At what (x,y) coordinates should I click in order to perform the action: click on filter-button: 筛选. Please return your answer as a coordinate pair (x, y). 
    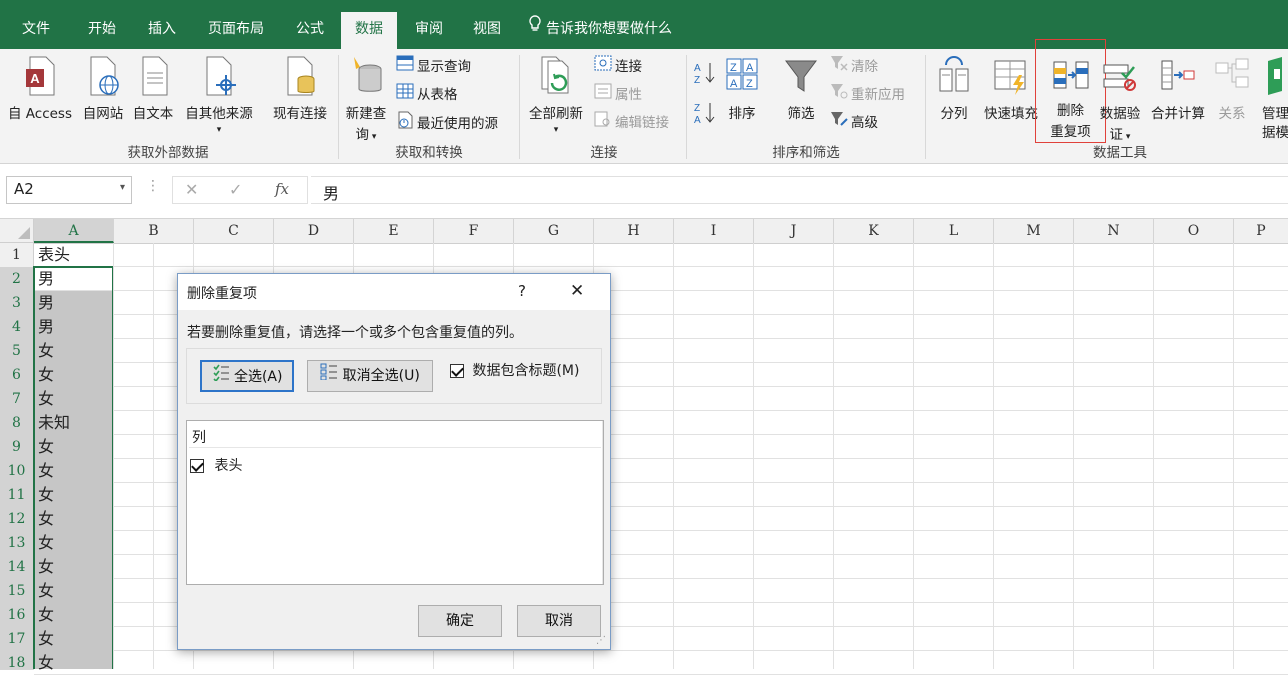
    Looking at the image, I should click on (801, 90).